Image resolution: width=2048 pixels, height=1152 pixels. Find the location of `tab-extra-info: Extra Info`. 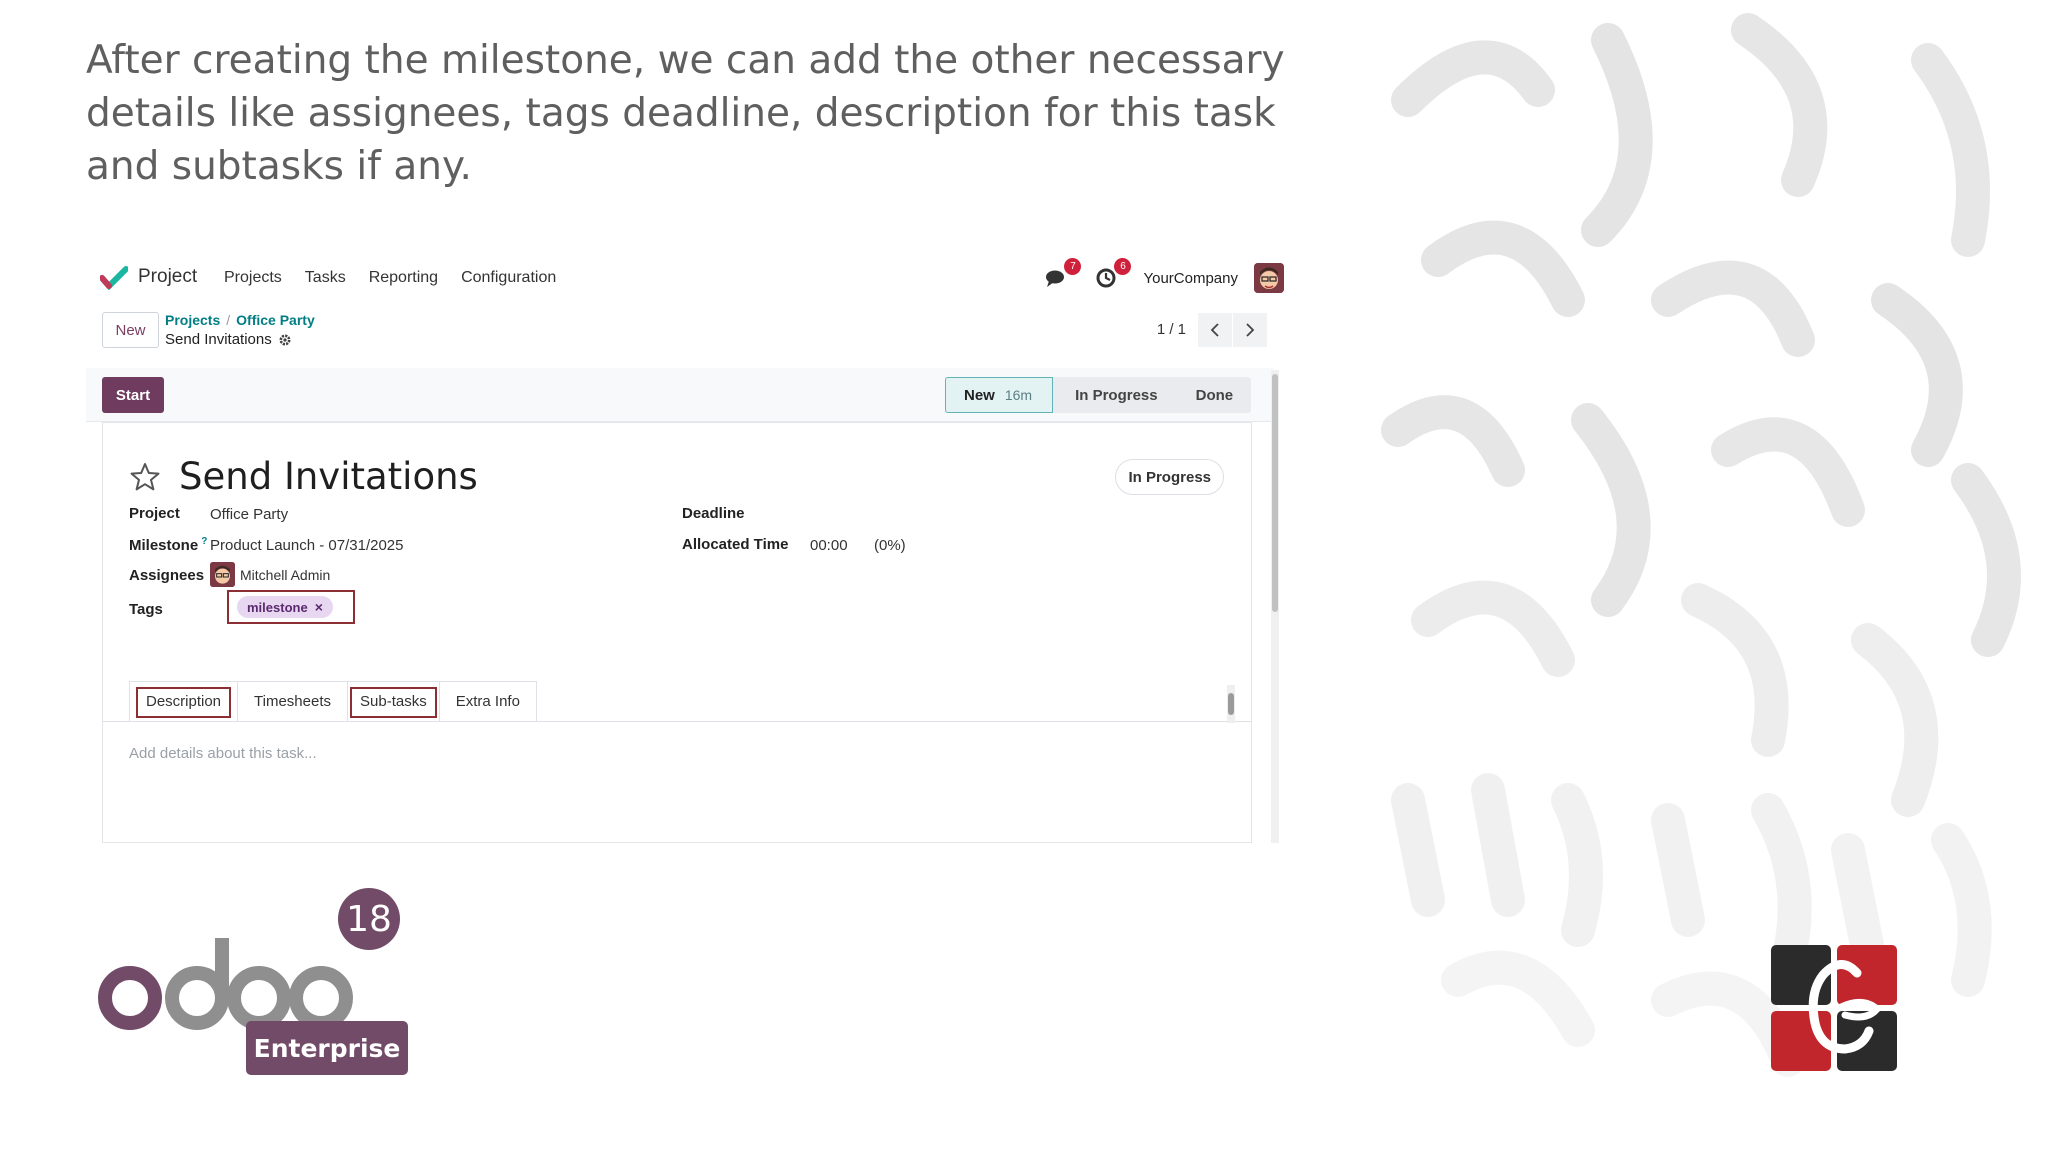

tab-extra-info: Extra Info is located at coordinates (487, 701).